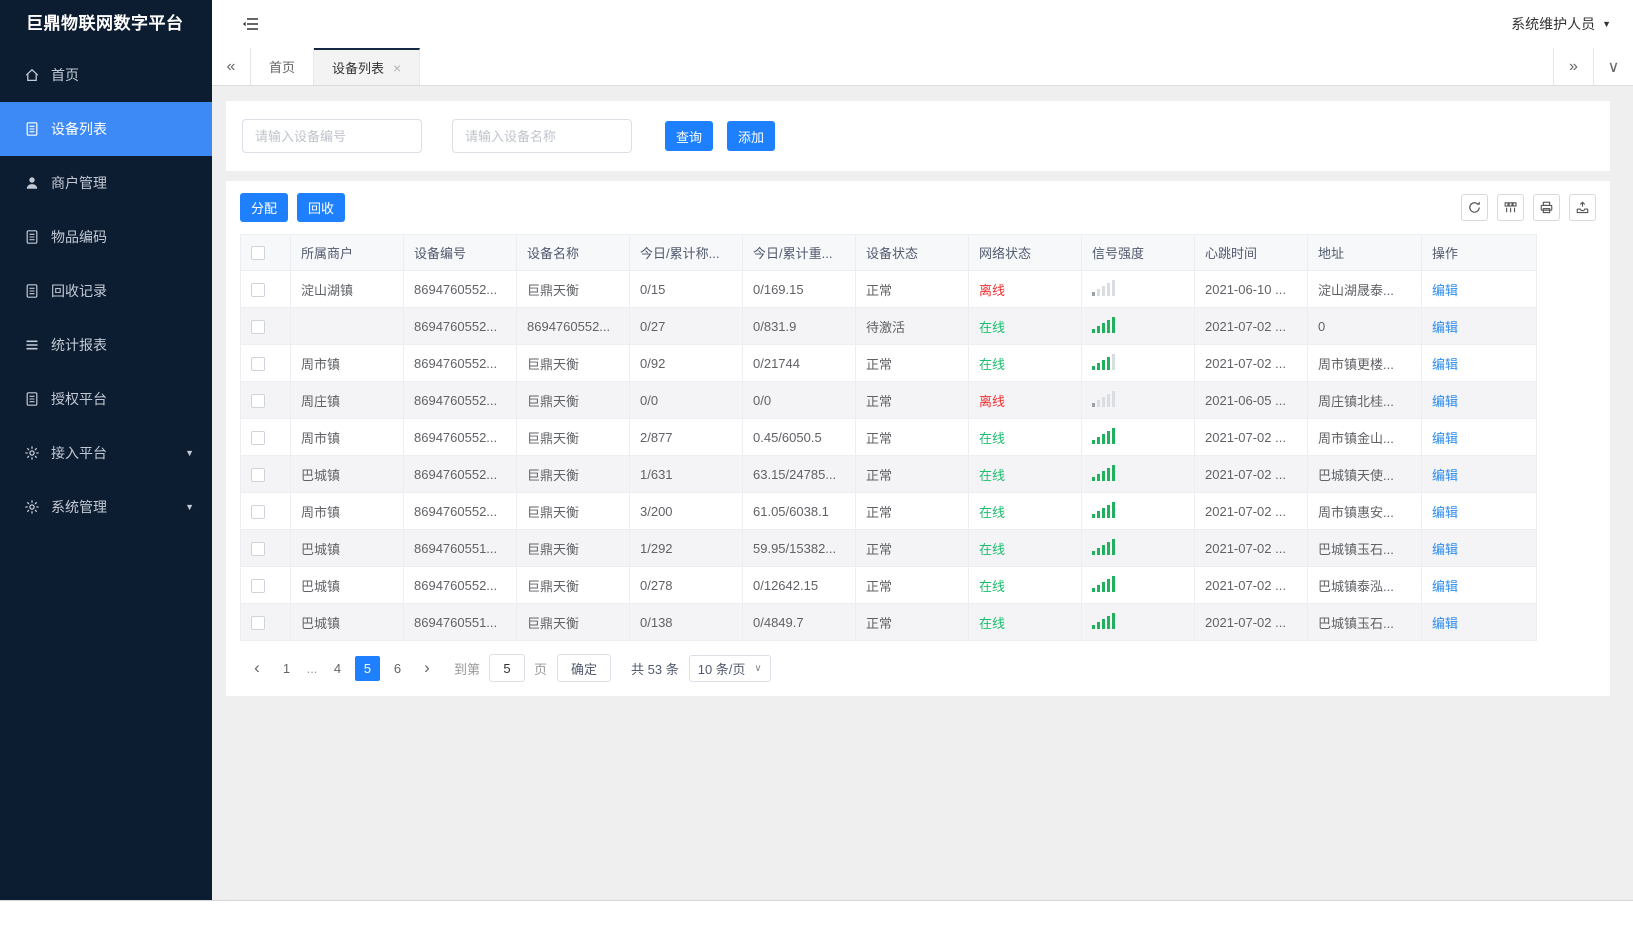 This screenshot has height=937, width=1633. What do you see at coordinates (283, 66) in the screenshot?
I see `tab-home: 首页` at bounding box center [283, 66].